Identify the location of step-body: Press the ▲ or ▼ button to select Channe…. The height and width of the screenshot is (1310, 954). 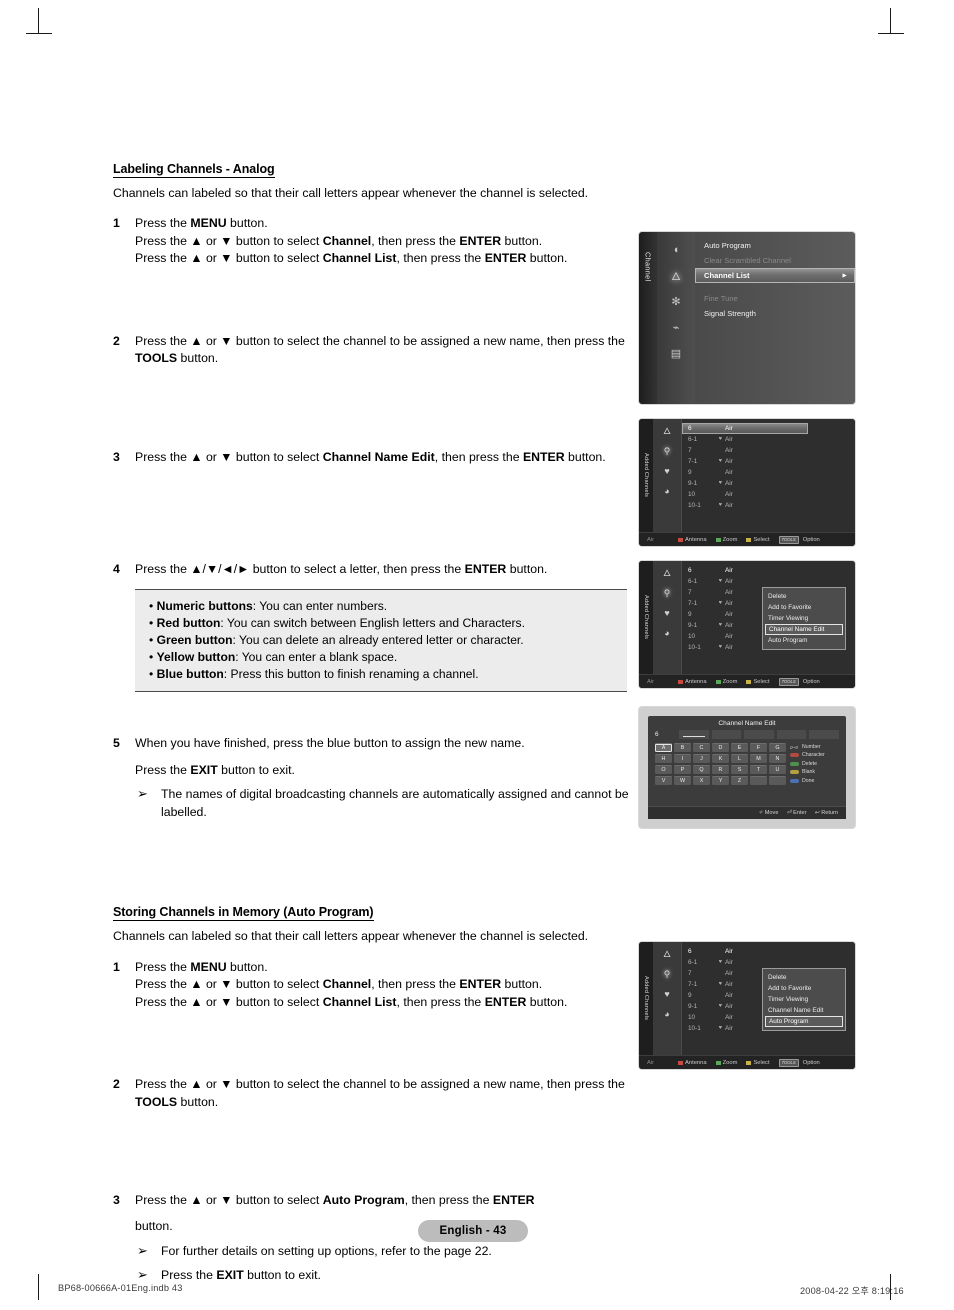
(384, 457).